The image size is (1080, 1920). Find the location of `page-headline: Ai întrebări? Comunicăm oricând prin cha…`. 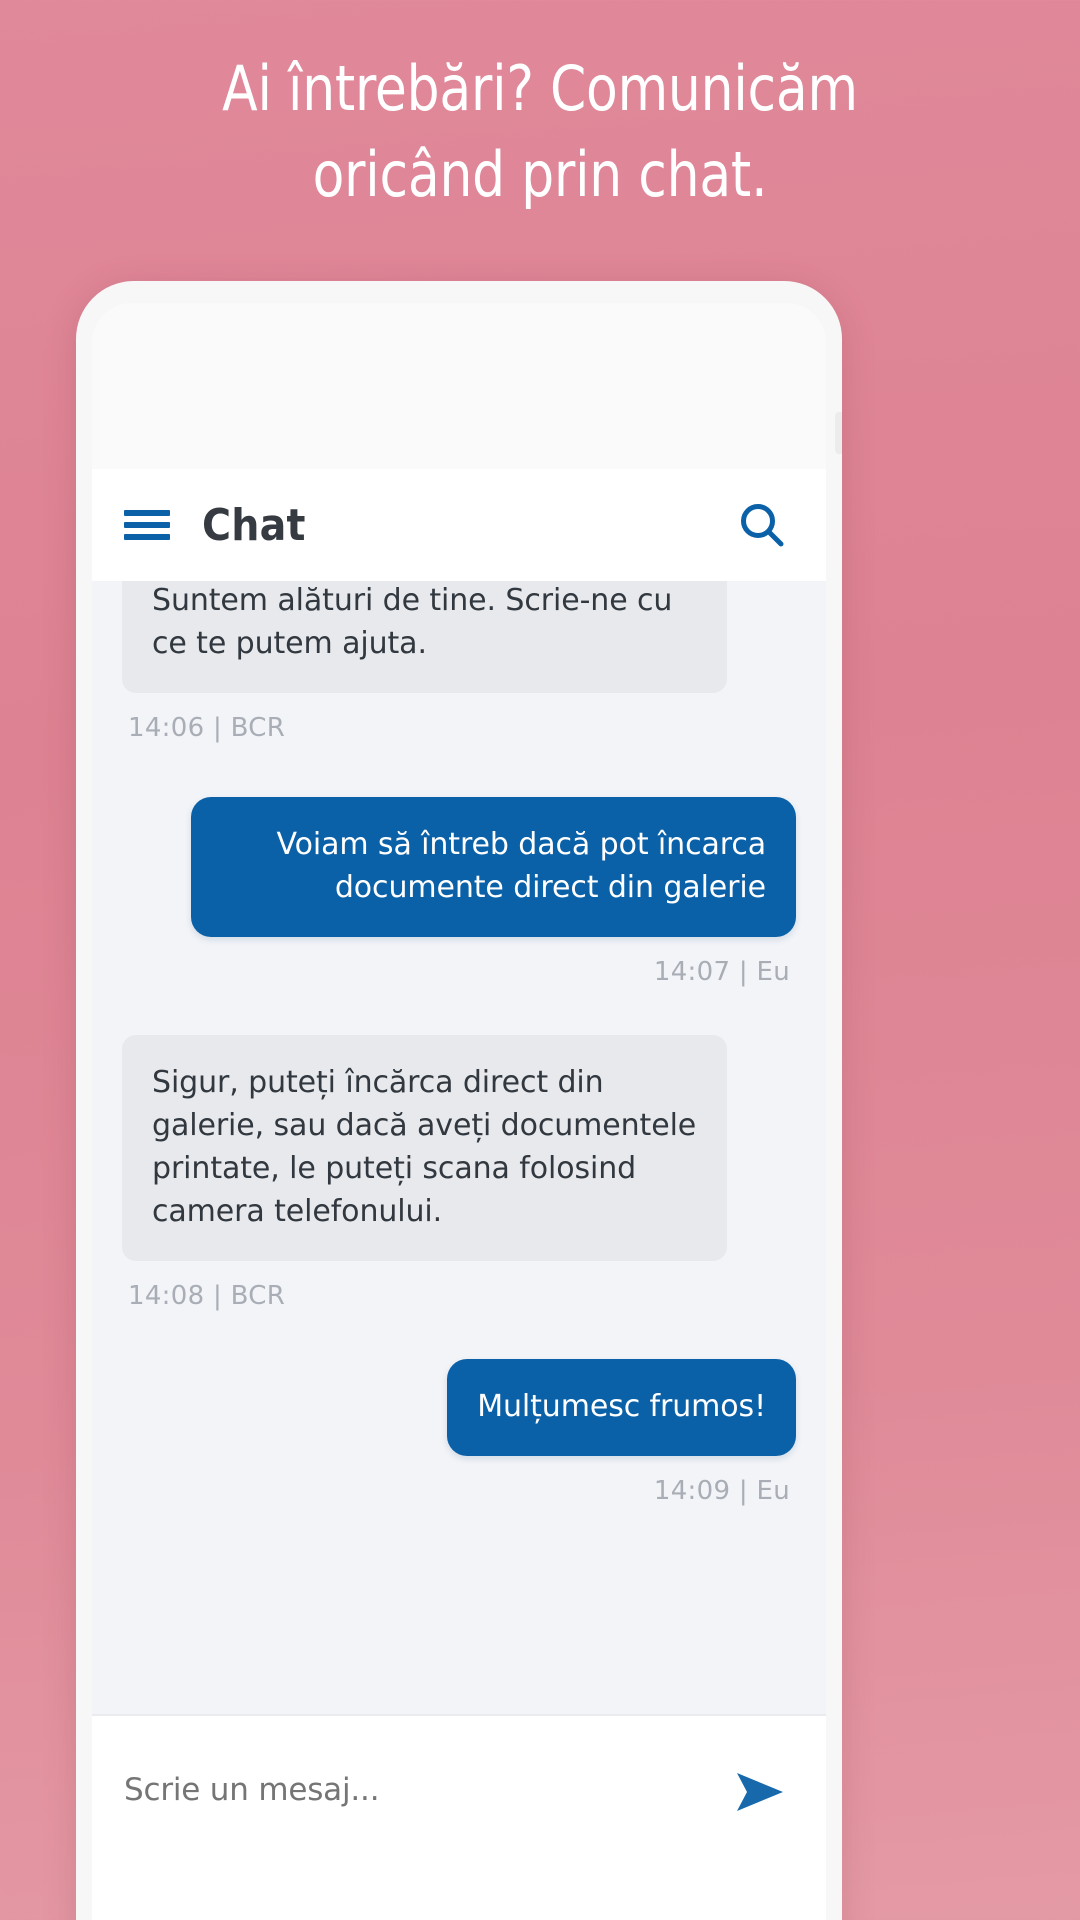

page-headline: Ai întrebări? Comunicăm oricând prin cha… is located at coordinates (540, 132).